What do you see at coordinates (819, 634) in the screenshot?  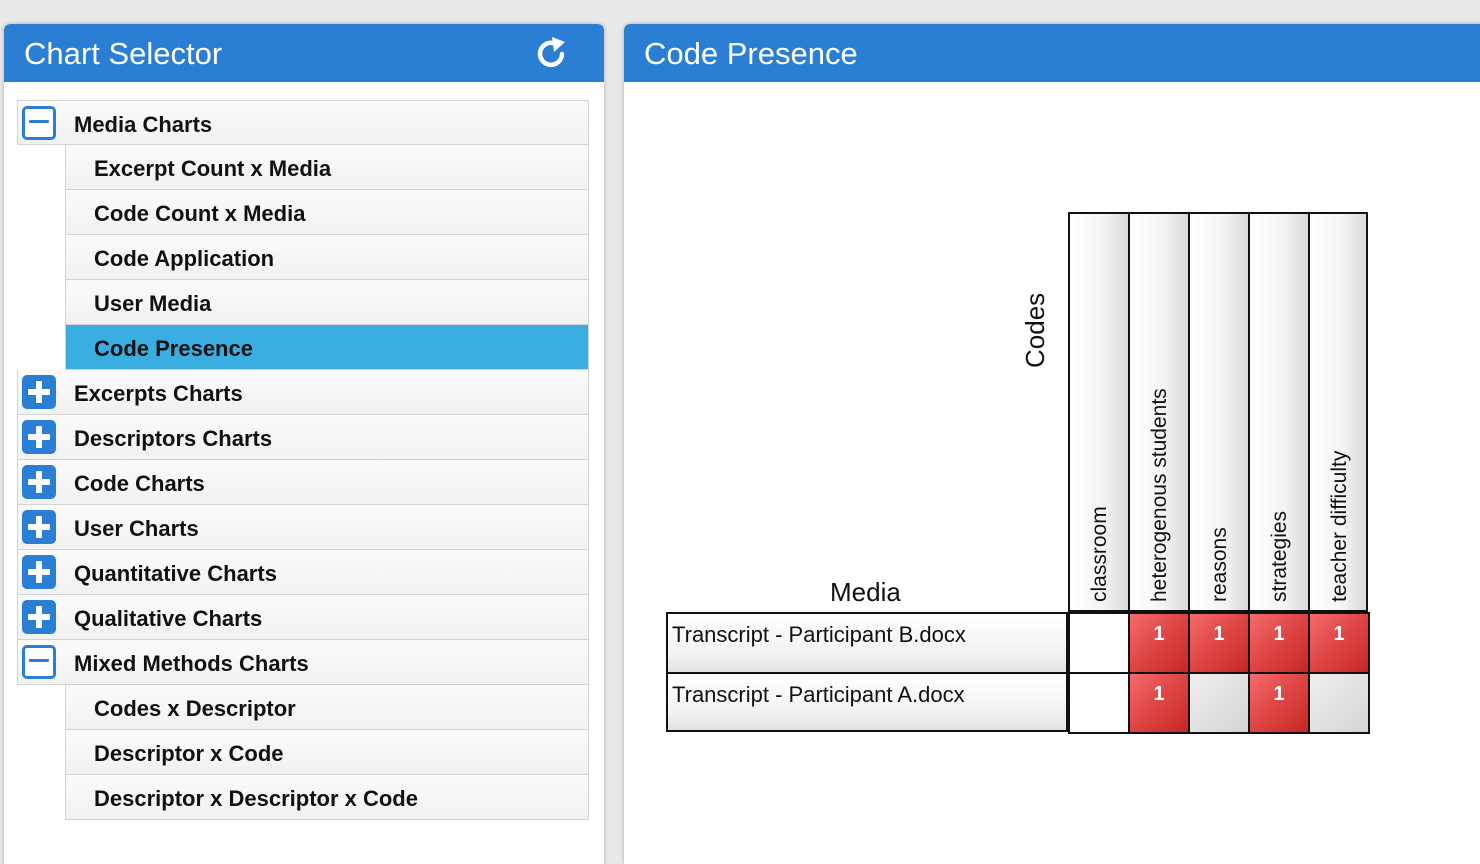 I see `row-label: Transcript - Participant B.docx` at bounding box center [819, 634].